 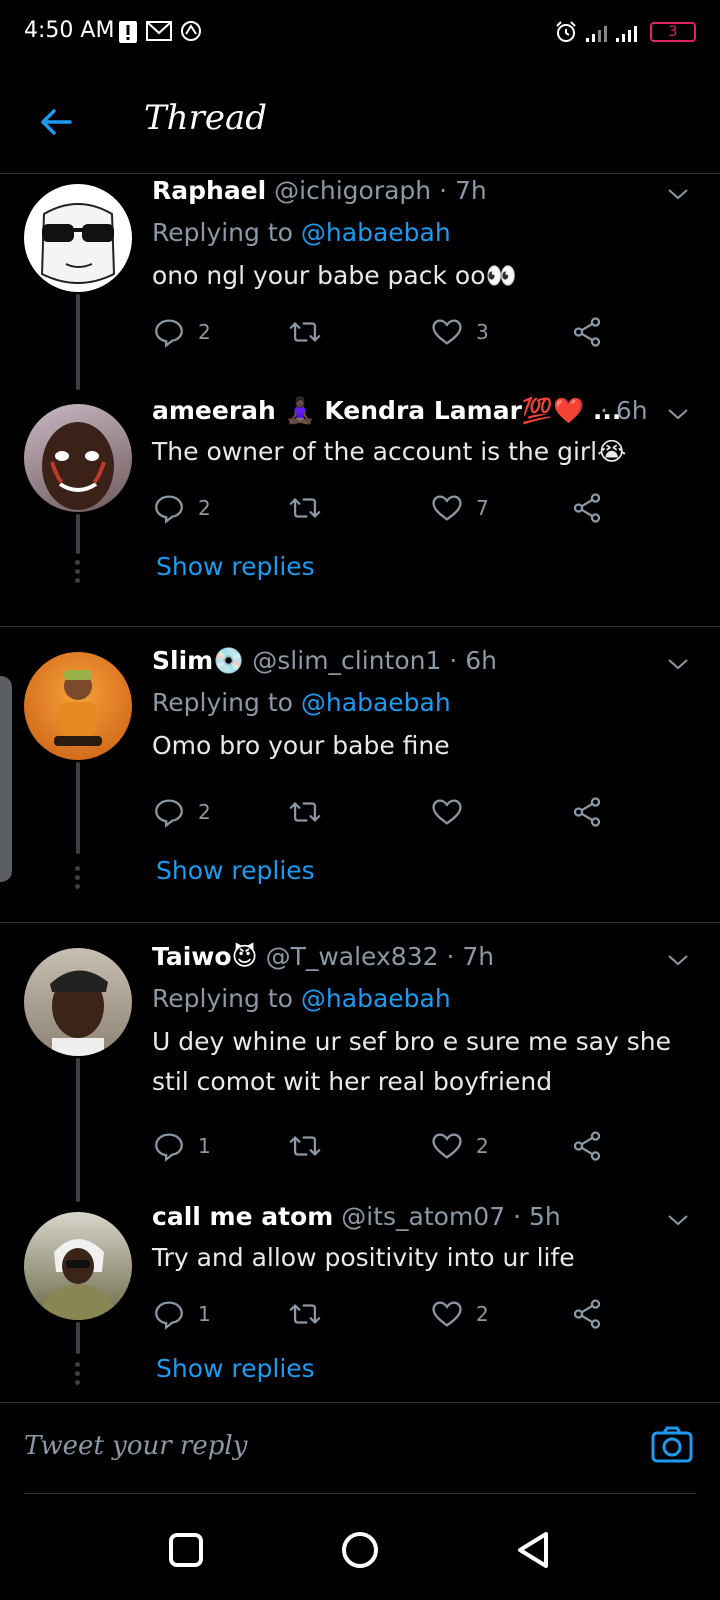 I want to click on tweet-actions: 2 7, so click(x=392, y=508).